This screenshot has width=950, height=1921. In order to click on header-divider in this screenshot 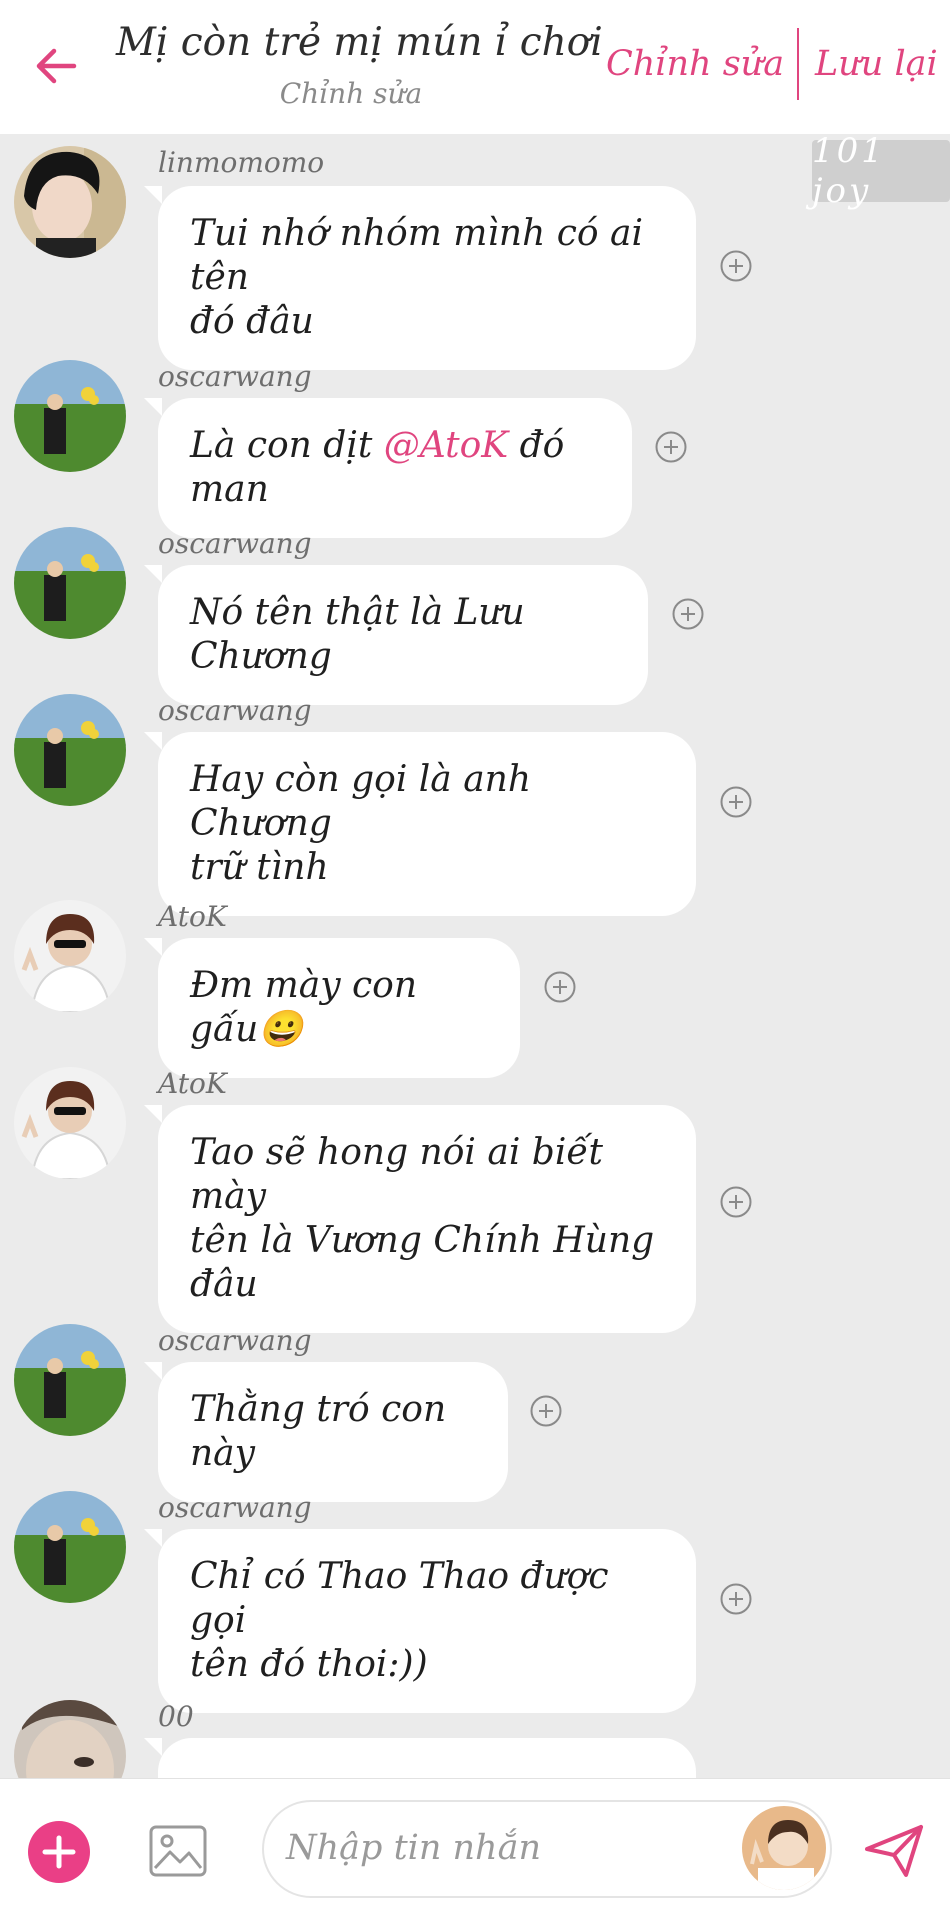, I will do `click(798, 64)`.